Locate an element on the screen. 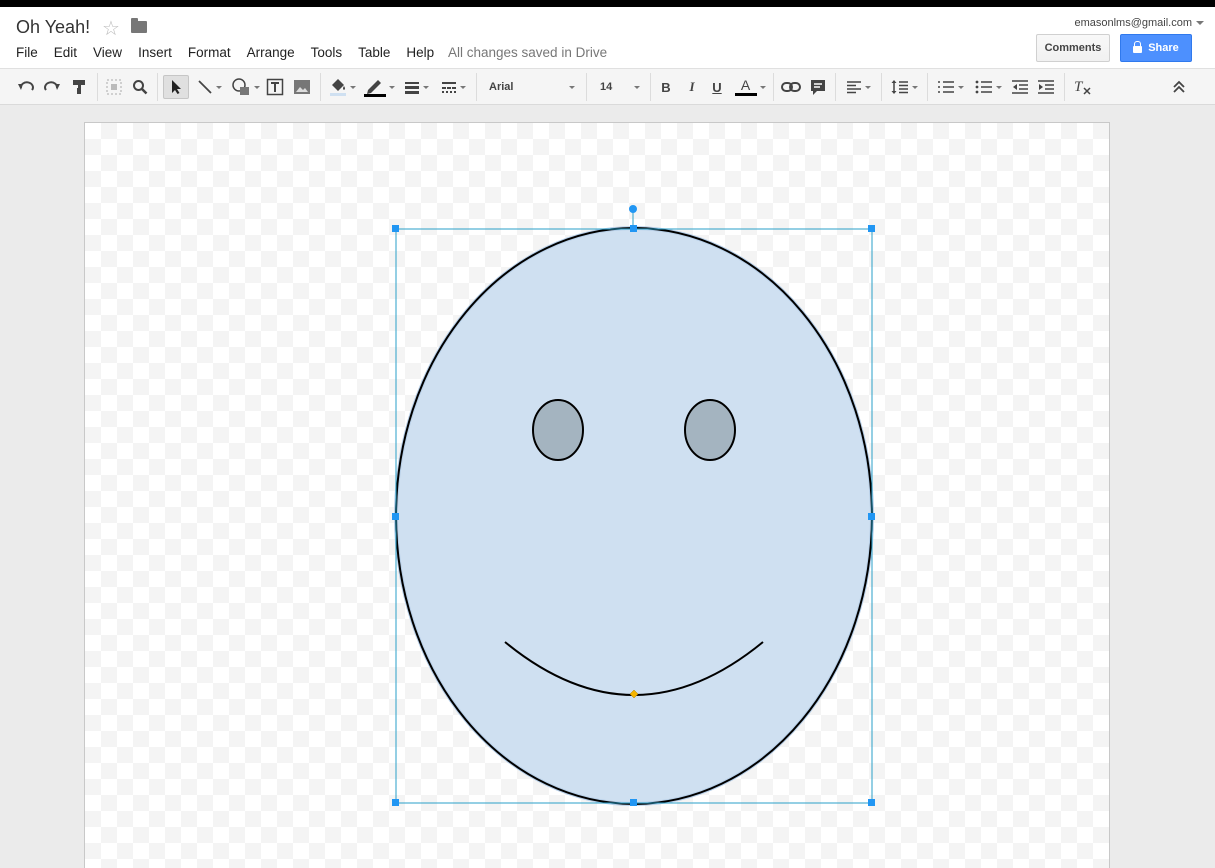 Image resolution: width=1215 pixels, height=868 pixels. resize-handle-s is located at coordinates (633, 802).